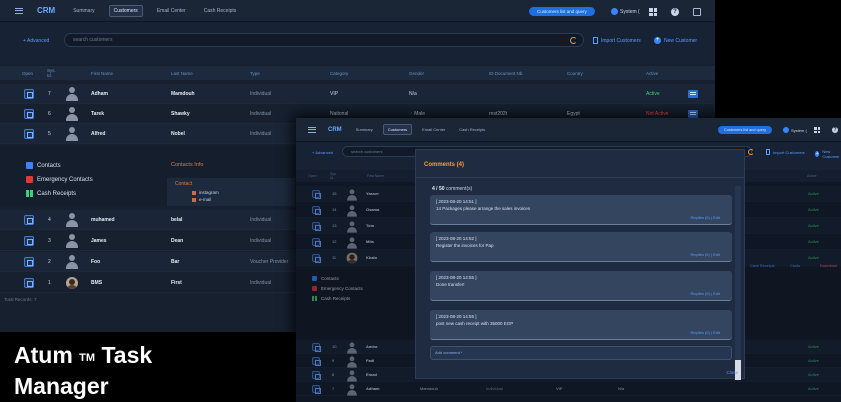 The height and width of the screenshot is (402, 841). What do you see at coordinates (61, 386) in the screenshot?
I see `caption-line-2: Manager` at bounding box center [61, 386].